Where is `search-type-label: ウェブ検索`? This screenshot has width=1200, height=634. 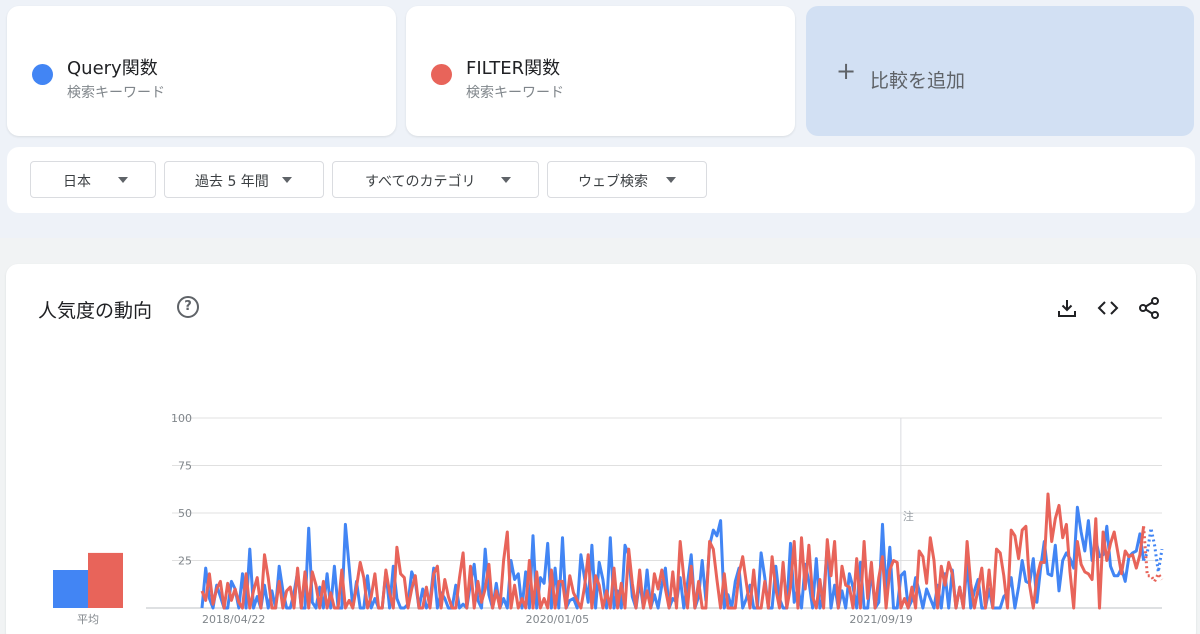
search-type-label: ウェブ検索 is located at coordinates (613, 182).